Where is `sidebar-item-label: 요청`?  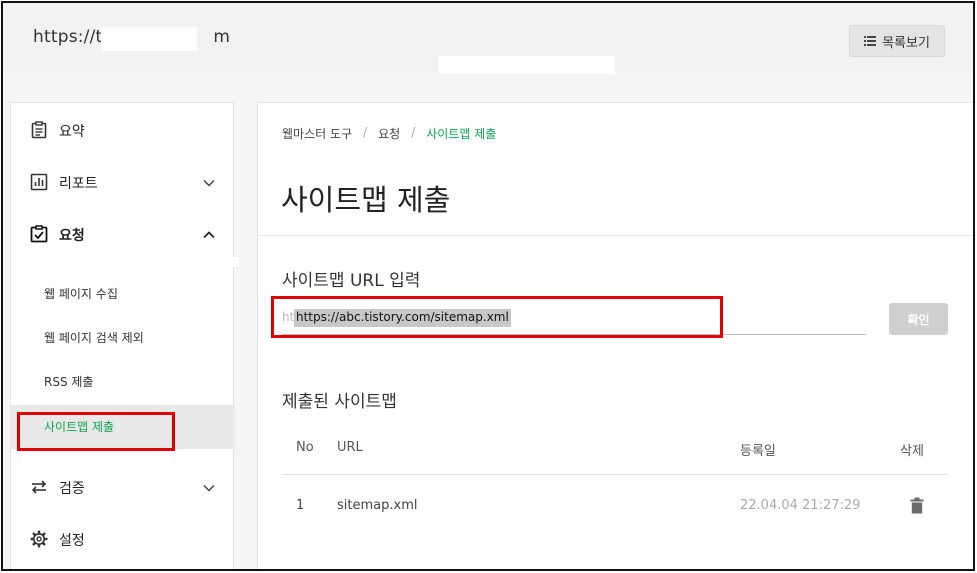 sidebar-item-label: 요청 is located at coordinates (72, 236).